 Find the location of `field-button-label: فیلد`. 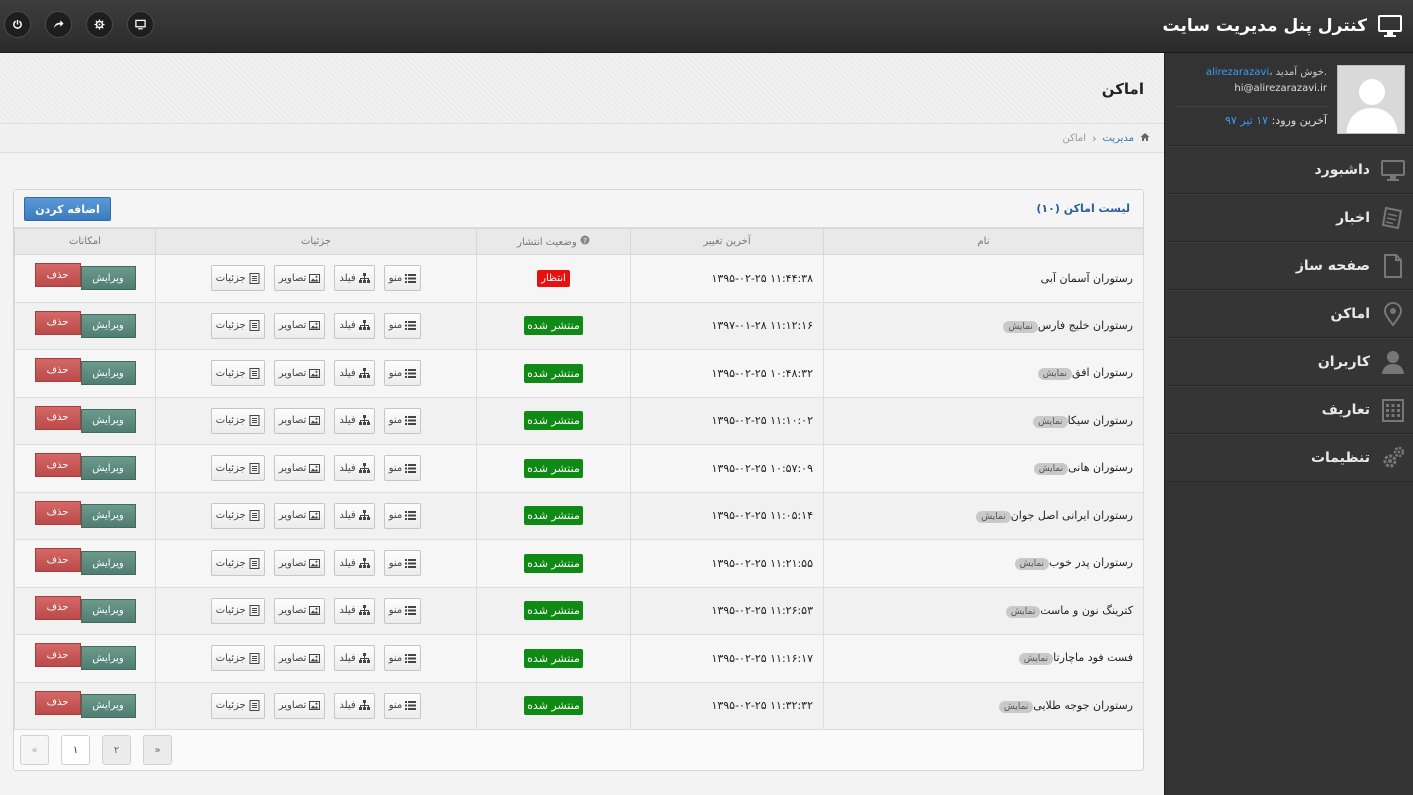

field-button-label: فیلد is located at coordinates (347, 421).